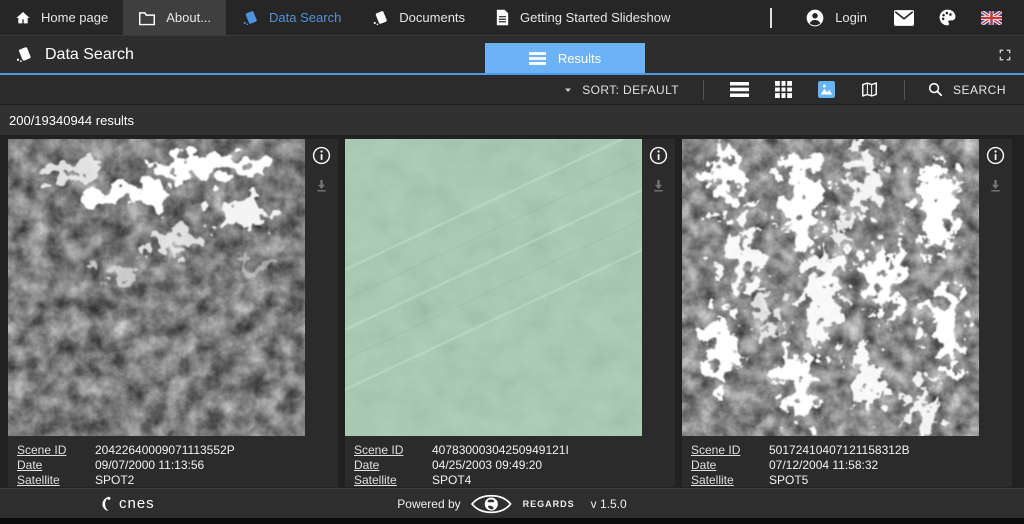 This screenshot has height=524, width=1024. Describe the element at coordinates (839, 449) in the screenshot. I see `scene-id-value: 50172410407121158312B` at that location.